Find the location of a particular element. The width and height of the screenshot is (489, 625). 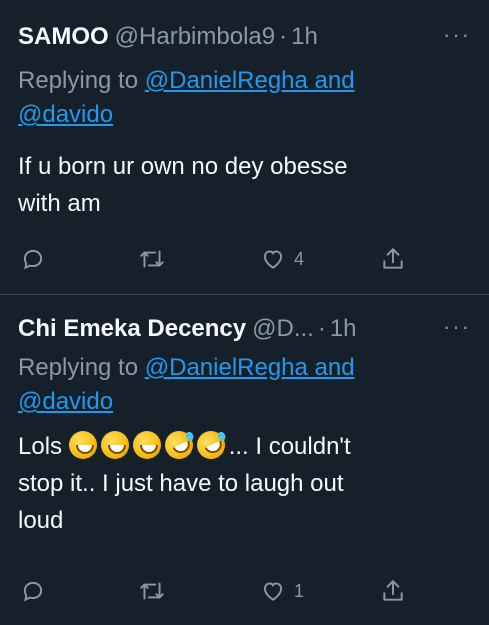

tweet-actions: 1 is located at coordinates (220, 591).